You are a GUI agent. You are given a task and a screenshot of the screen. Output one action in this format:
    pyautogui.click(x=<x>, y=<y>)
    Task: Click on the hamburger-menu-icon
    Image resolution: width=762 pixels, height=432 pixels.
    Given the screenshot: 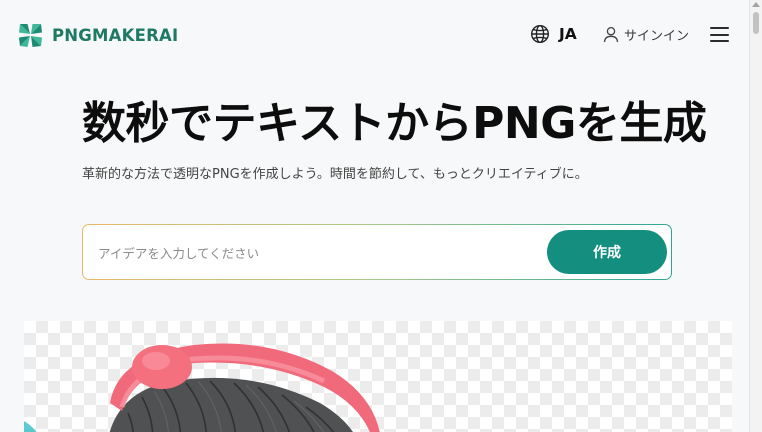 What is the action you would take?
    pyautogui.click(x=719, y=34)
    